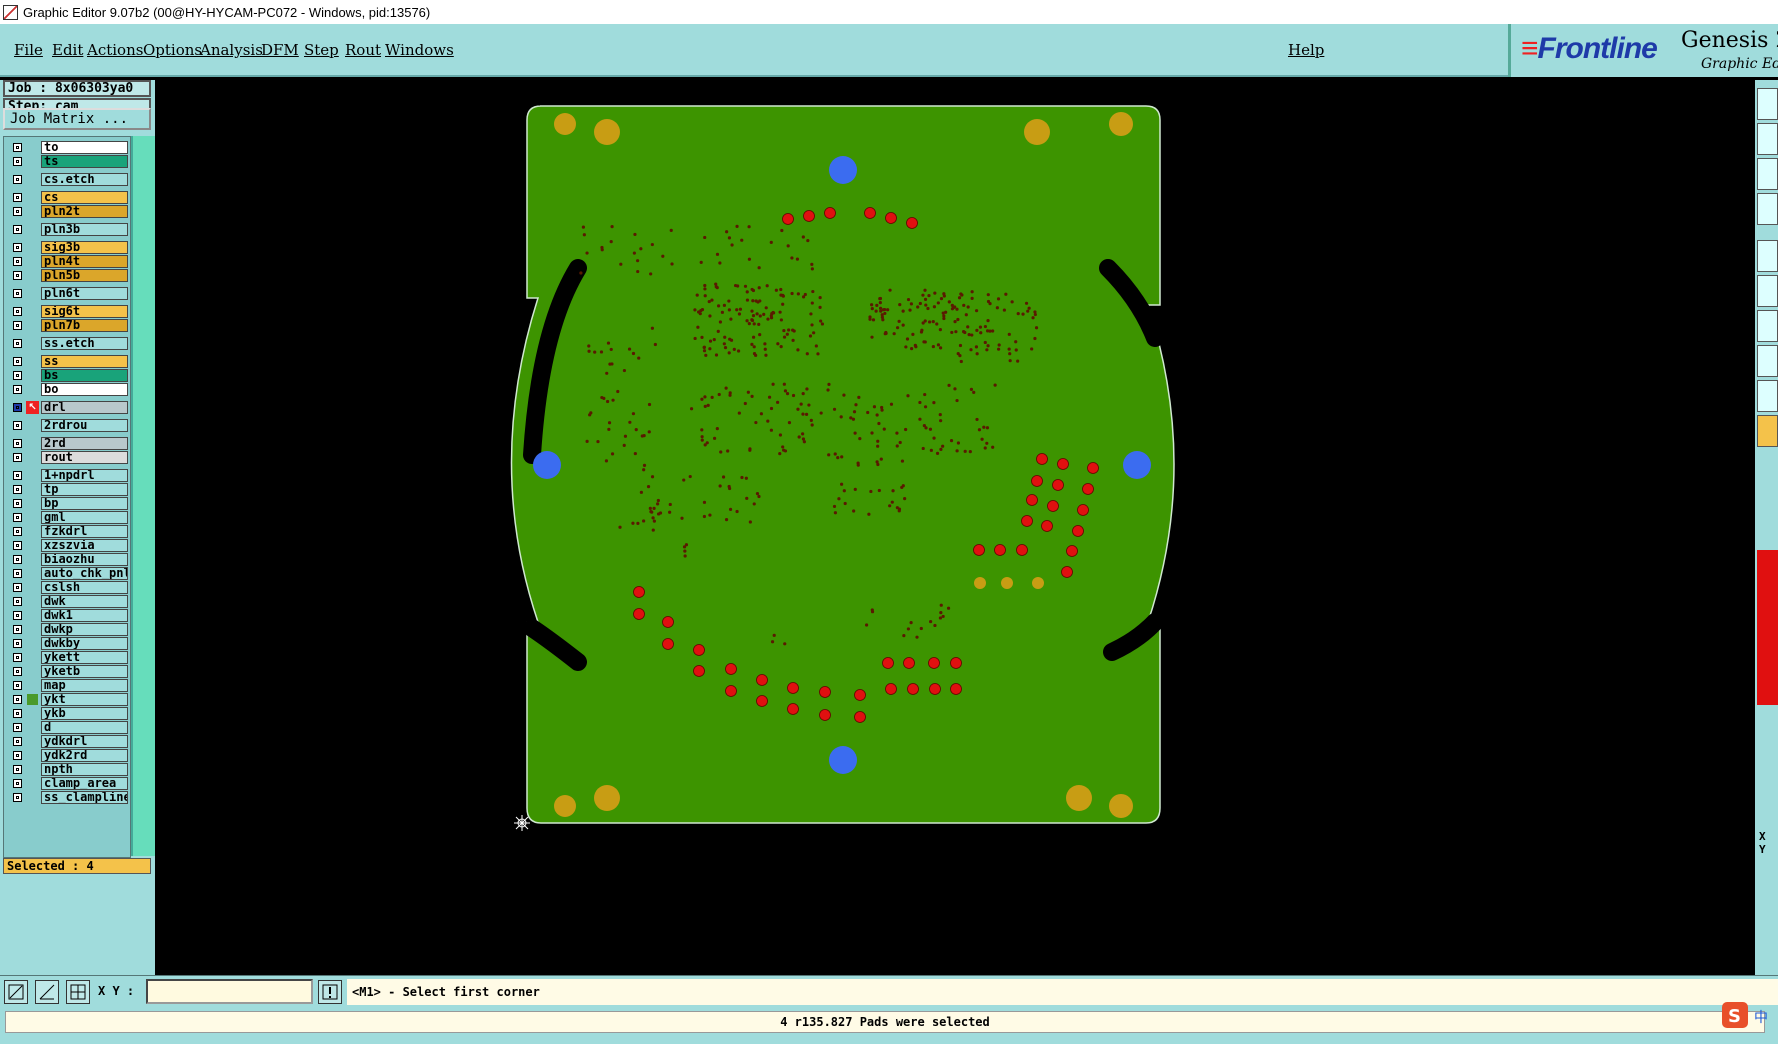 The width and height of the screenshot is (1778, 1044). Describe the element at coordinates (229, 991) in the screenshot. I see `xy-input` at that location.